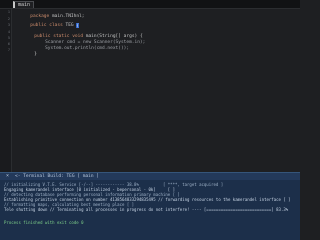  Describe the element at coordinates (8, 38) in the screenshot. I see `line-number: 5` at that location.